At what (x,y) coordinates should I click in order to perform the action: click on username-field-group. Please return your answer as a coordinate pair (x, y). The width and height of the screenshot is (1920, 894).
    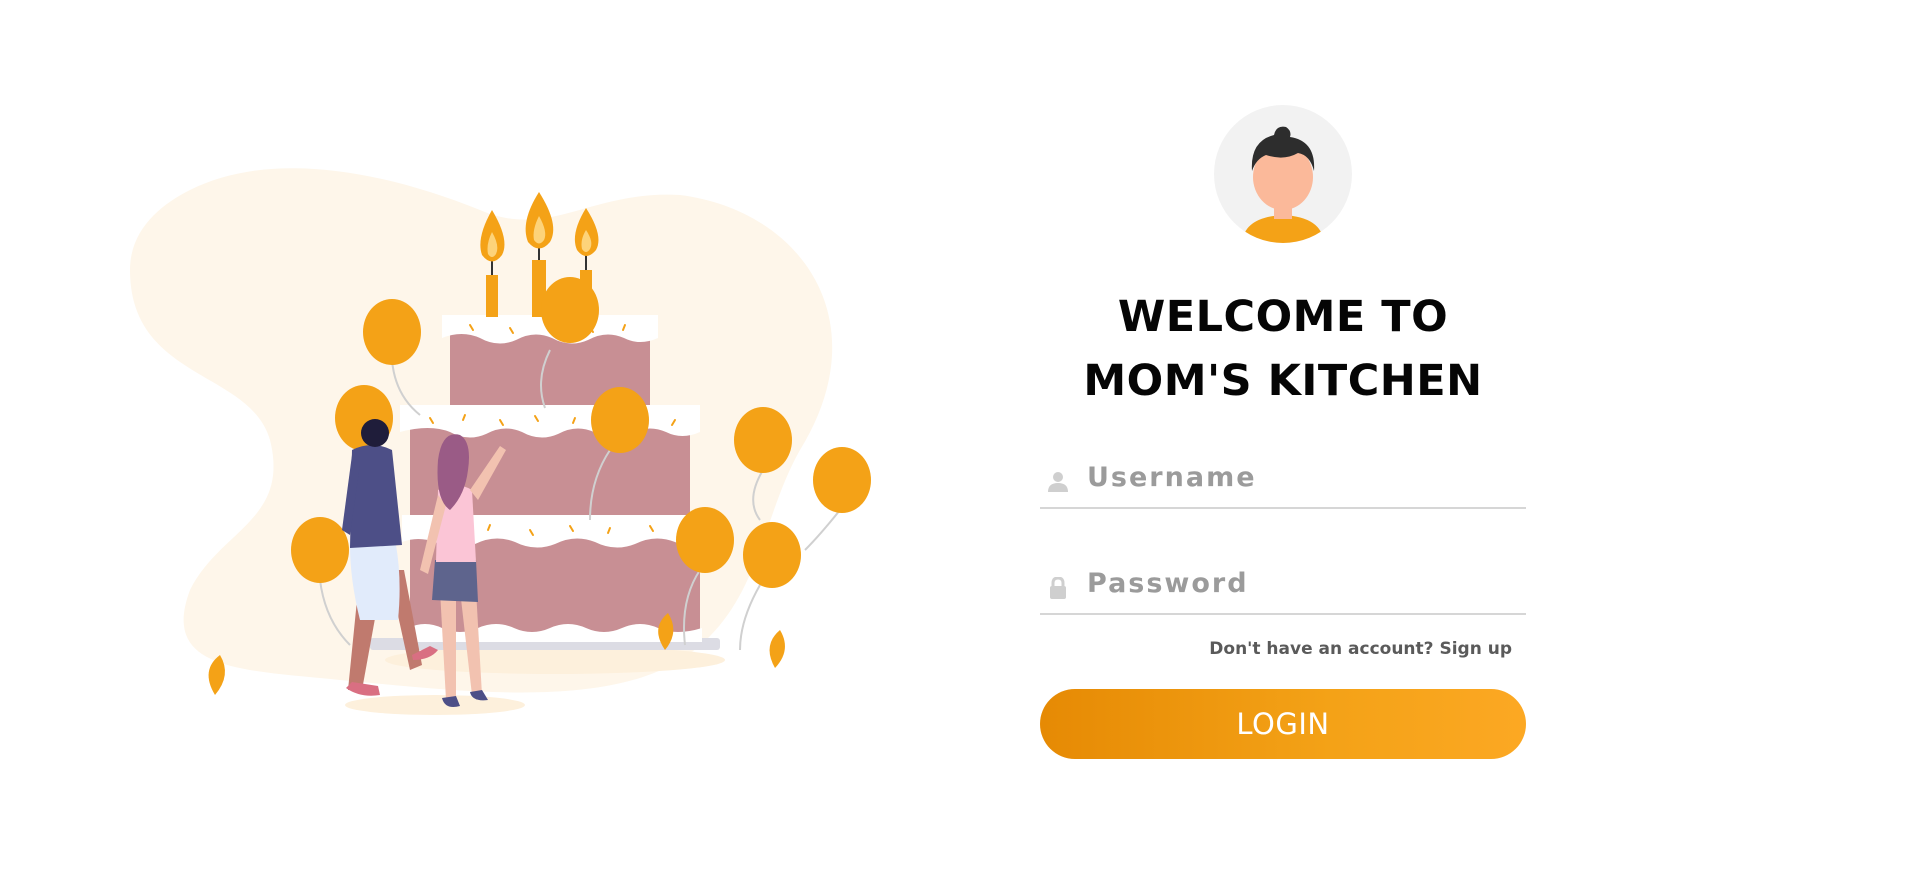
    Looking at the image, I should click on (1283, 478).